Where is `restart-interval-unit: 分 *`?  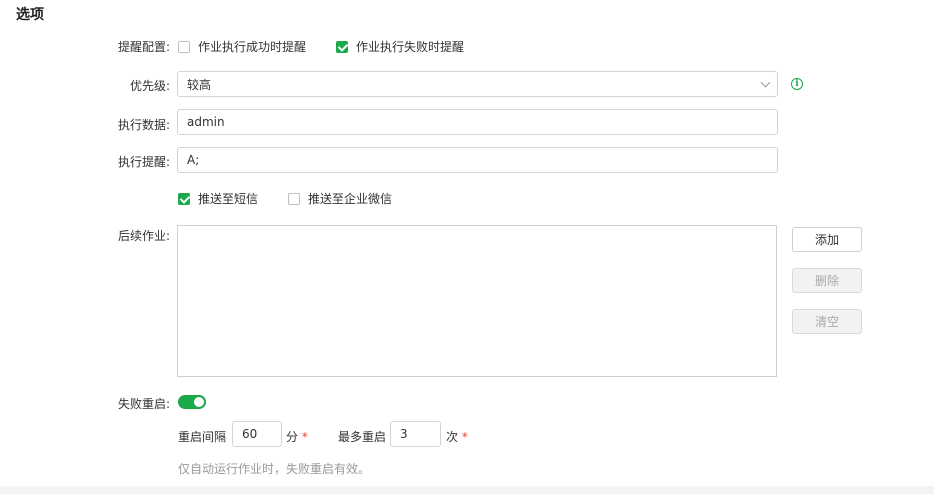
restart-interval-unit: 分 * is located at coordinates (297, 436).